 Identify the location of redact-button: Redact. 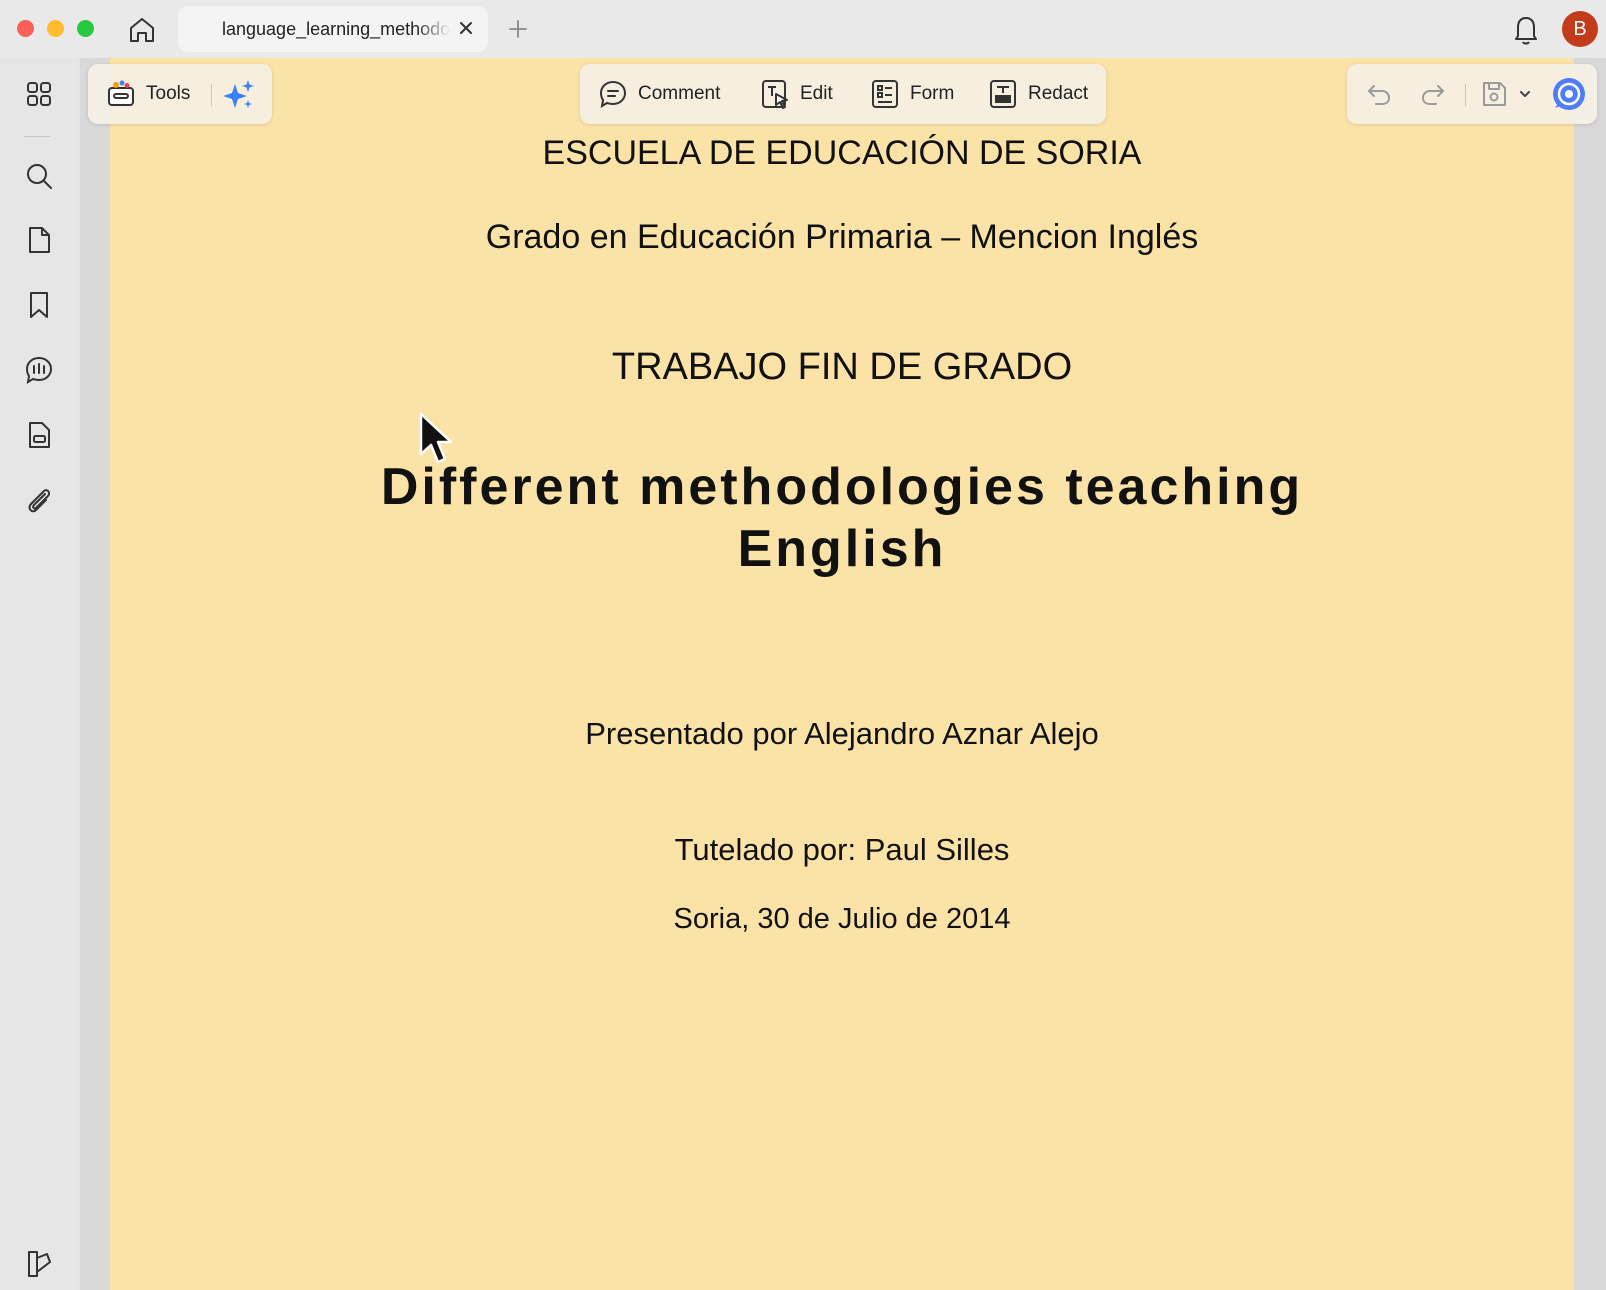
(1038, 94).